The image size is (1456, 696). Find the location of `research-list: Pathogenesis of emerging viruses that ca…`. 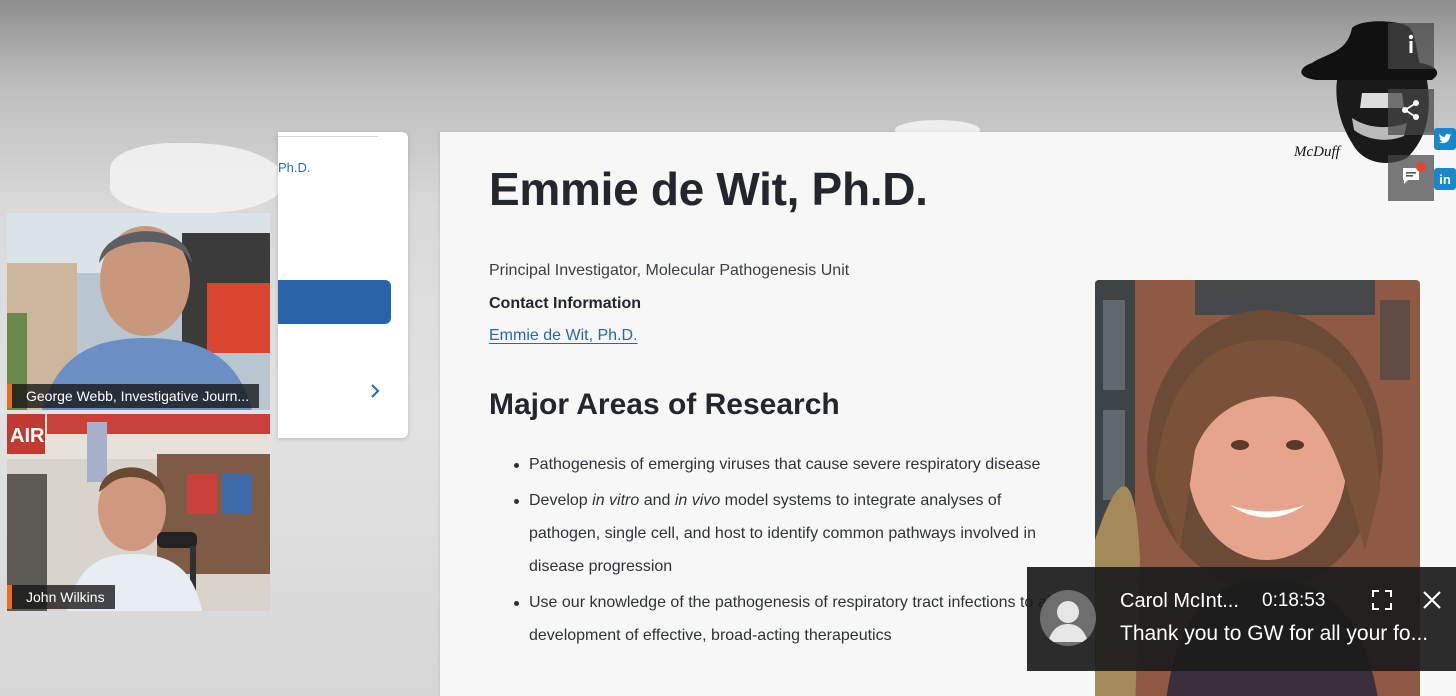

research-list: Pathogenesis of emerging viruses that ca… is located at coordinates (788, 550).